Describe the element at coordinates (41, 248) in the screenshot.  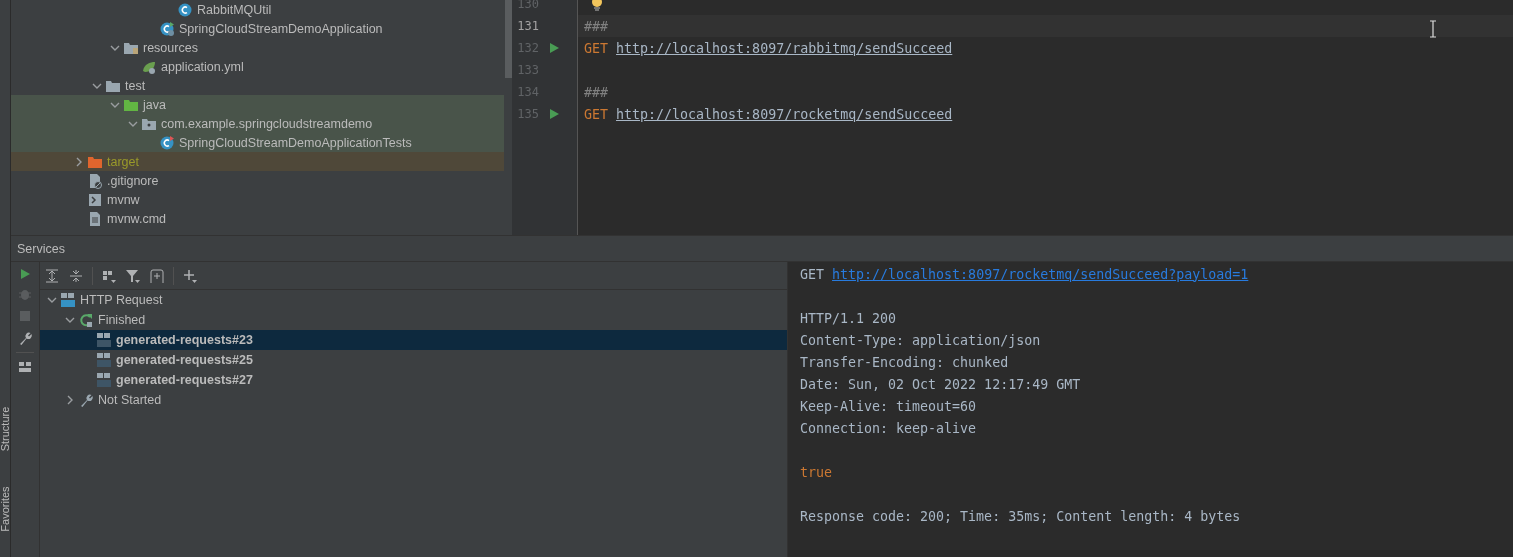
I see `panel-title: Services` at that location.